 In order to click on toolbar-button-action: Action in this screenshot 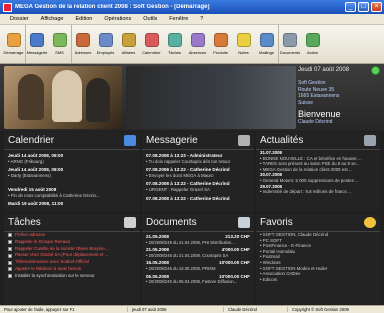, I will do `click(312, 44)`.